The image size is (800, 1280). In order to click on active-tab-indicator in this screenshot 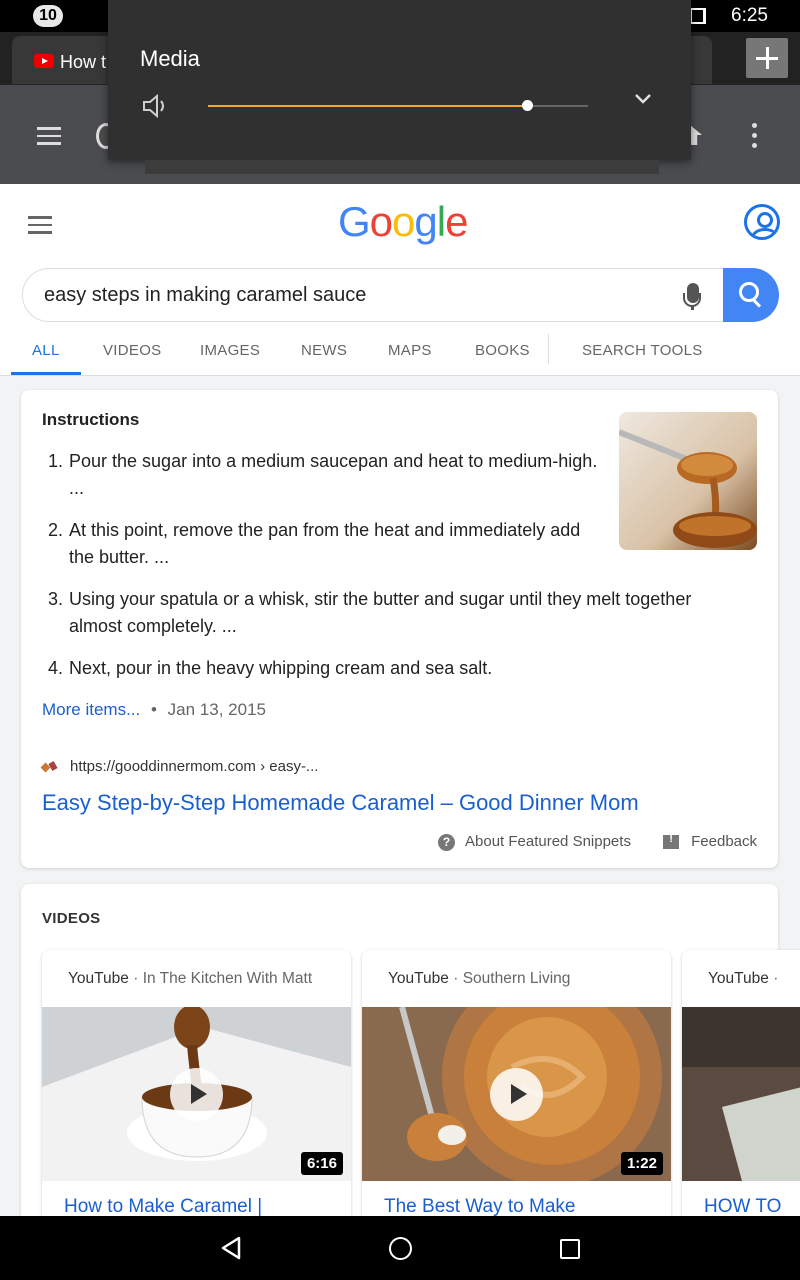, I will do `click(46, 373)`.